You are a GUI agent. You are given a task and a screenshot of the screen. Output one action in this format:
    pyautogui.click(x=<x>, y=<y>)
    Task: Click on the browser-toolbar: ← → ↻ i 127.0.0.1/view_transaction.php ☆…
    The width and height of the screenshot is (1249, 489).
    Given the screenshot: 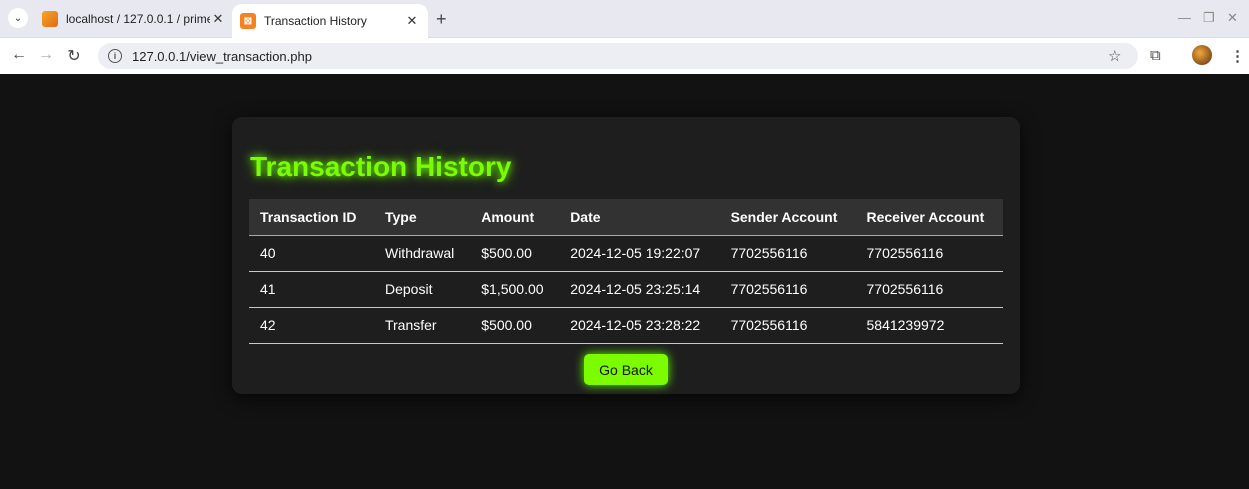 What is the action you would take?
    pyautogui.click(x=624, y=56)
    